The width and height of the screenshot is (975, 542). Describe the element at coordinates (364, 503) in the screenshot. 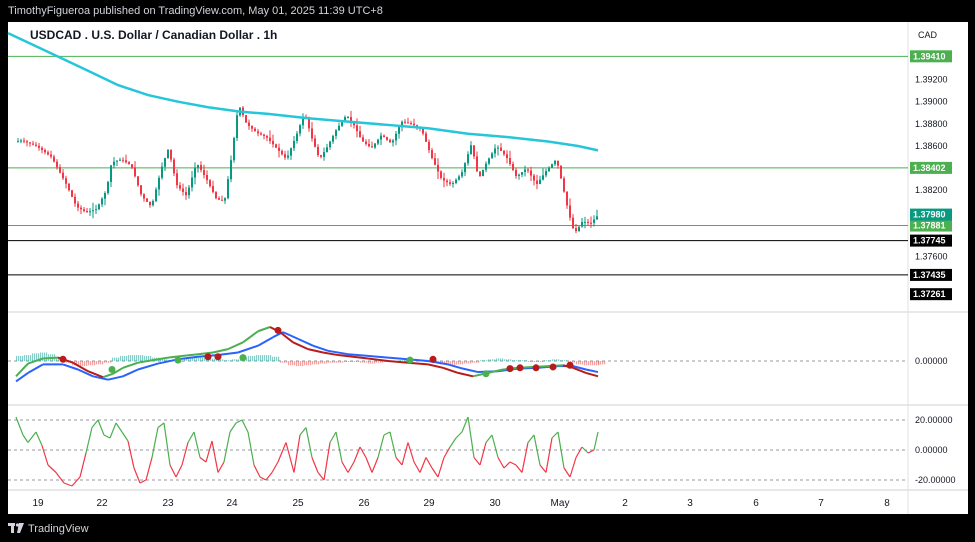

I see `time-tick-label: 26` at that location.